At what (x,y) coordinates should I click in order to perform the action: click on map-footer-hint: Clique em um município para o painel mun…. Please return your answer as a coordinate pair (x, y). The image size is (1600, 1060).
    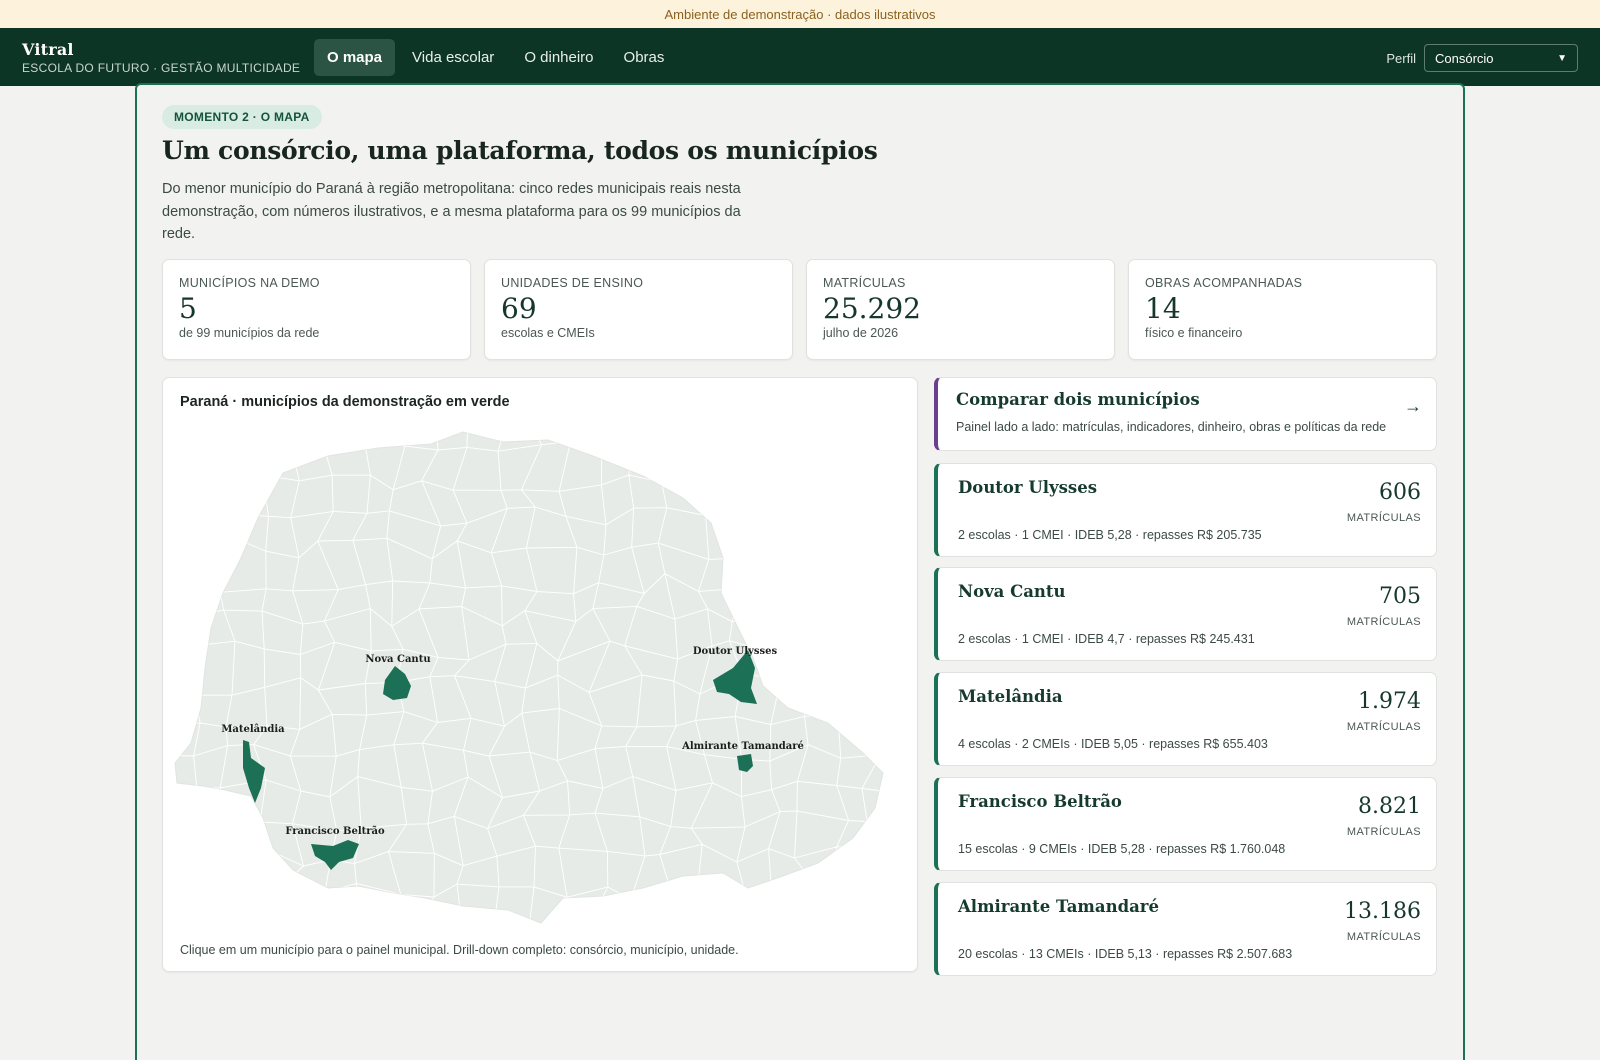
    Looking at the image, I should click on (459, 950).